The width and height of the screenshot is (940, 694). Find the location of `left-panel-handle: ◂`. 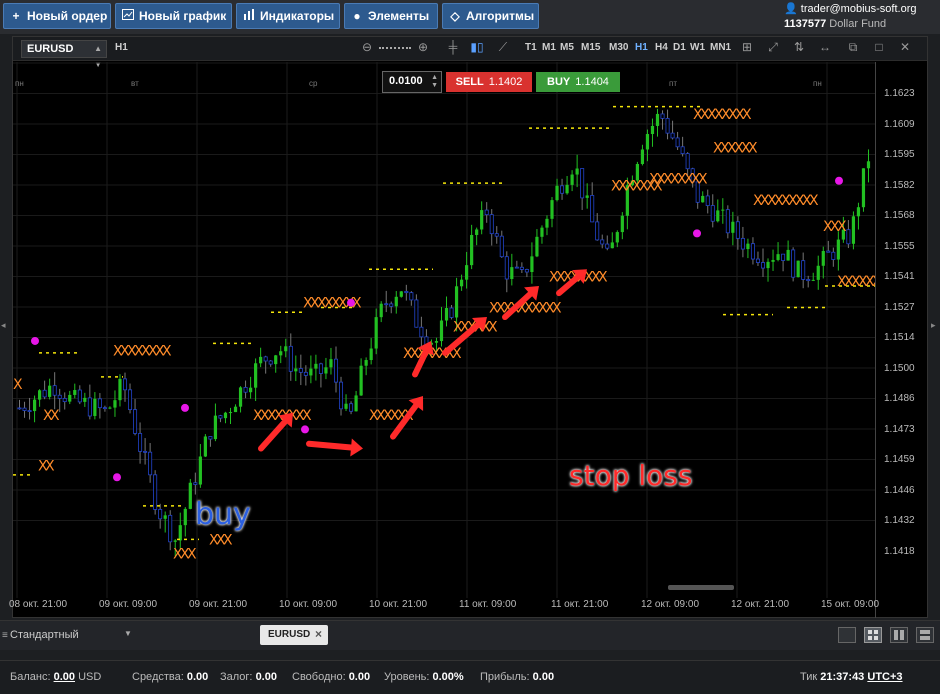

left-panel-handle: ◂ is located at coordinates (5, 328).